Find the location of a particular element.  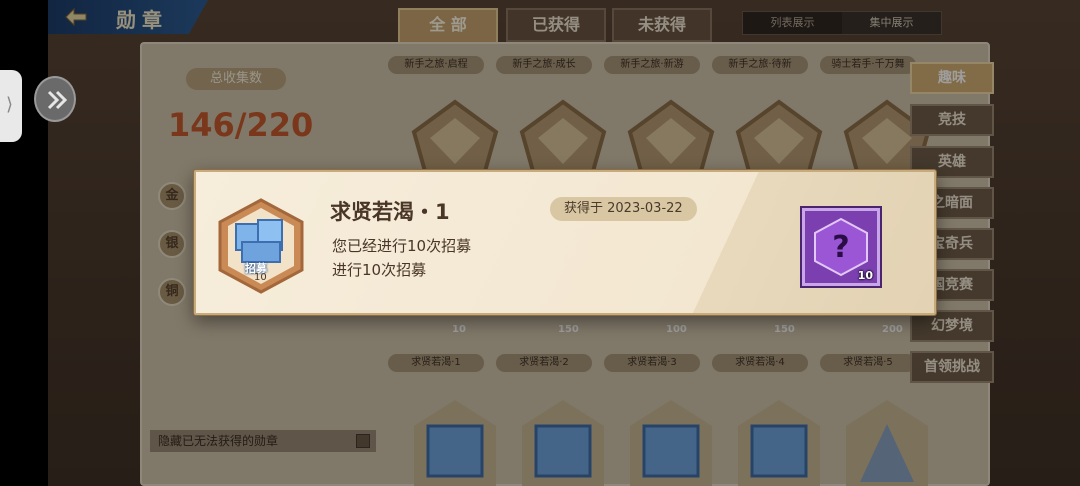

medal-count: 10 is located at coordinates (459, 329).